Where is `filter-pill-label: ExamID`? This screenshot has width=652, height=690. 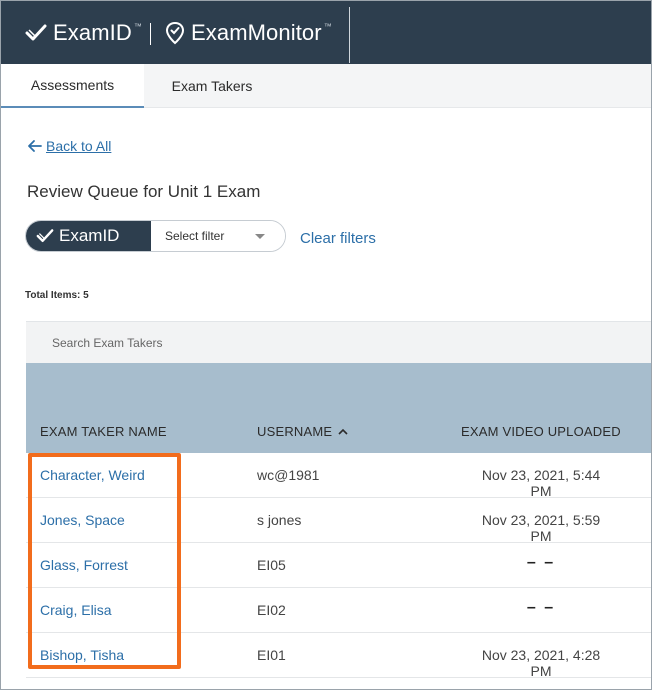
filter-pill-label: ExamID is located at coordinates (89, 235).